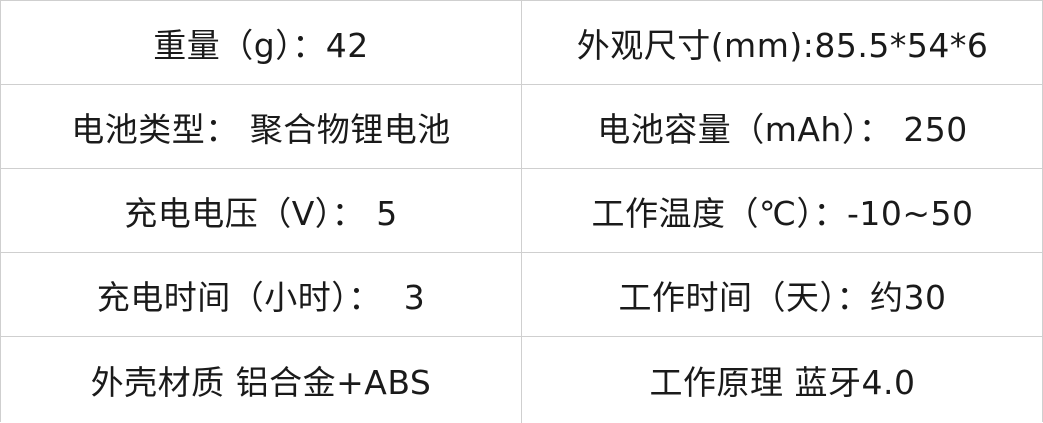 The height and width of the screenshot is (423, 1043). What do you see at coordinates (261, 295) in the screenshot?
I see `spec-cell-charging-time: 充电时间（小时）： 3` at bounding box center [261, 295].